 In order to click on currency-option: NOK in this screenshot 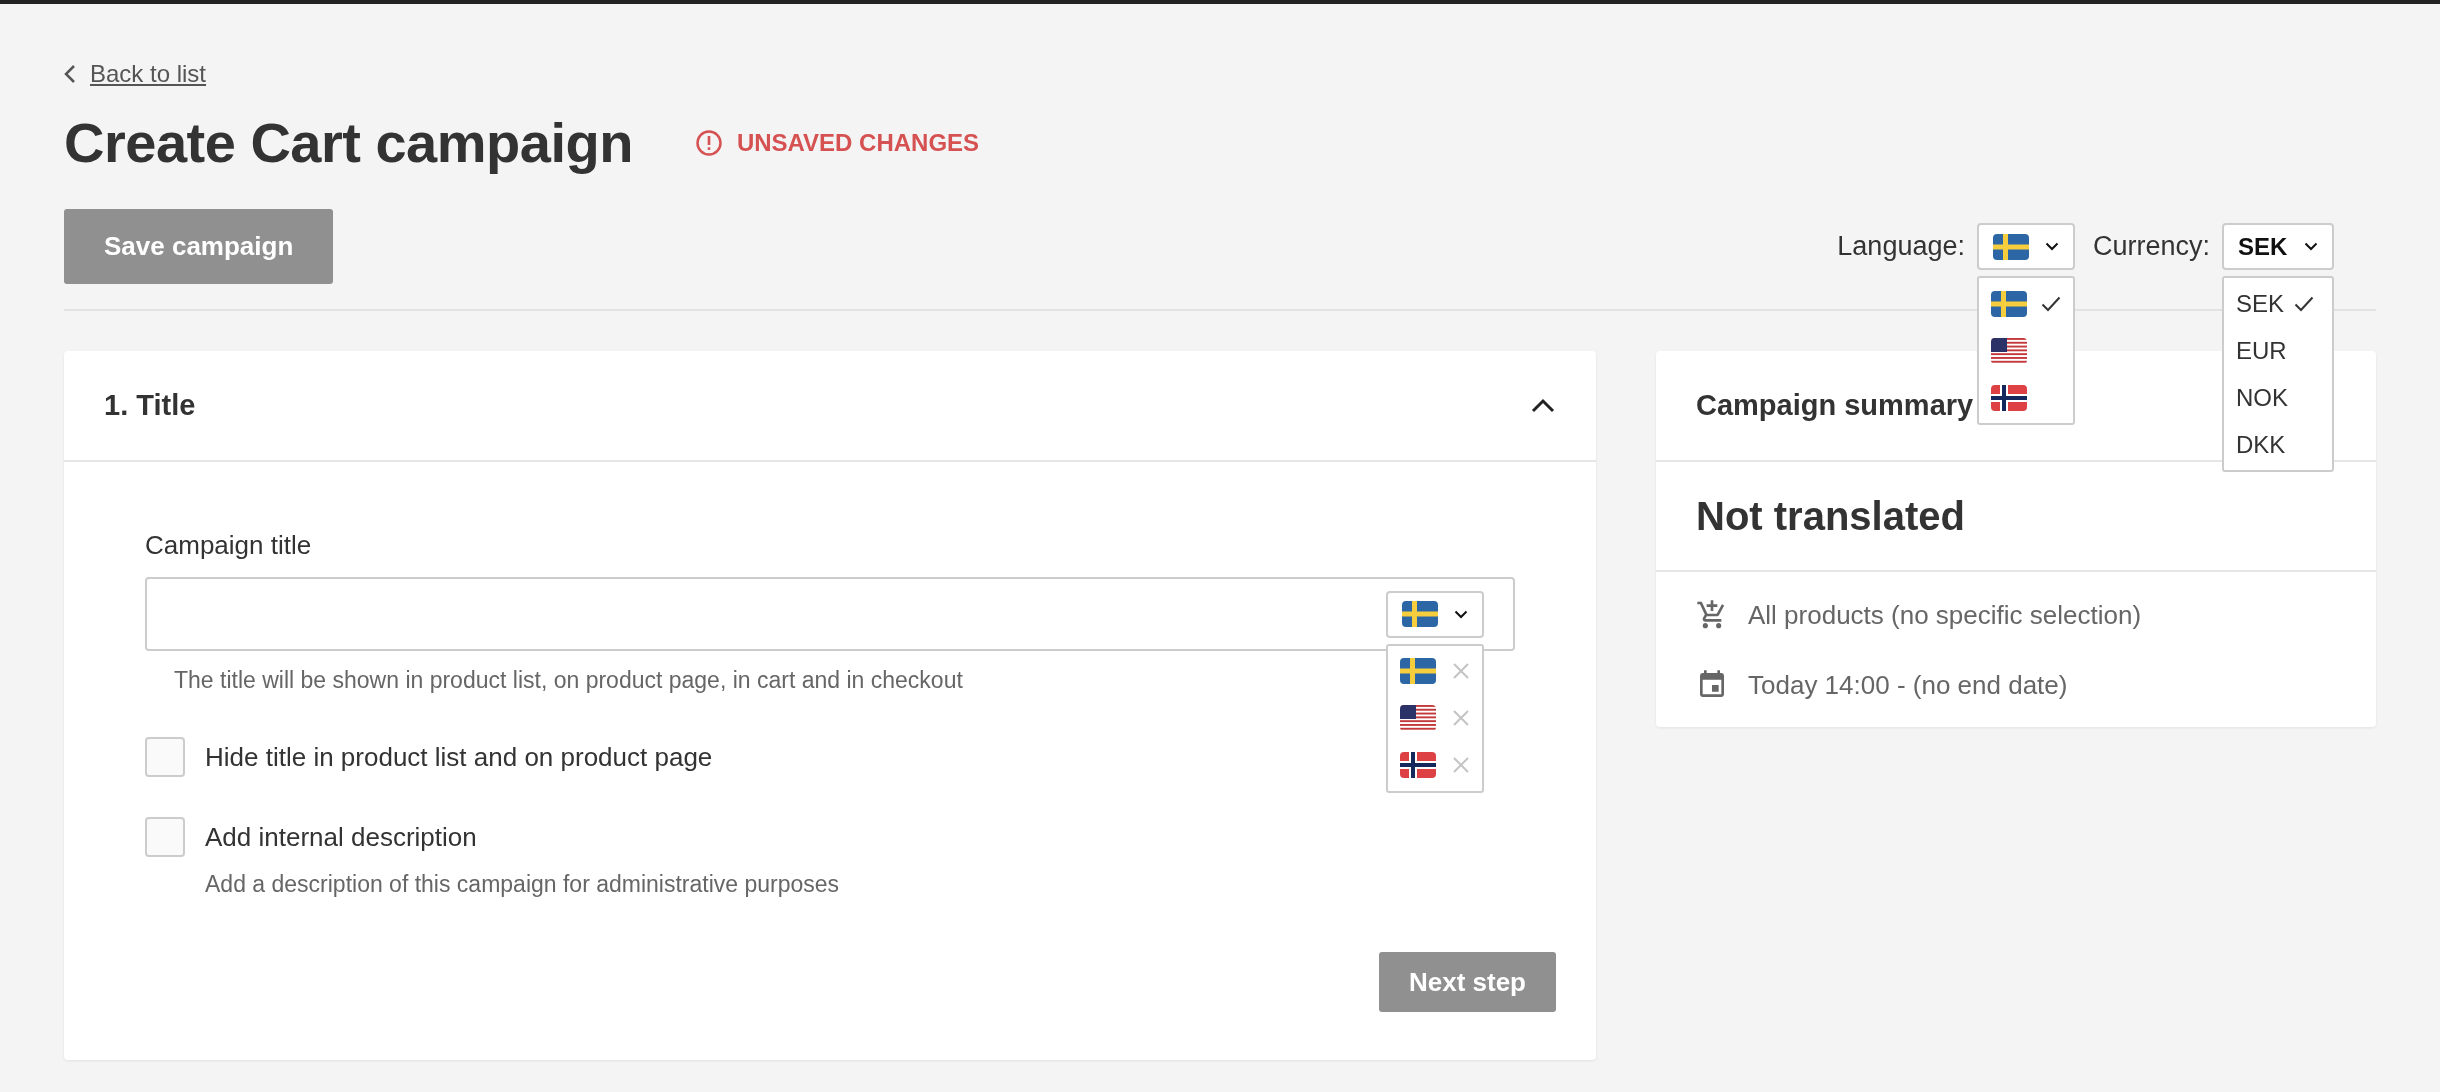, I will do `click(2278, 397)`.